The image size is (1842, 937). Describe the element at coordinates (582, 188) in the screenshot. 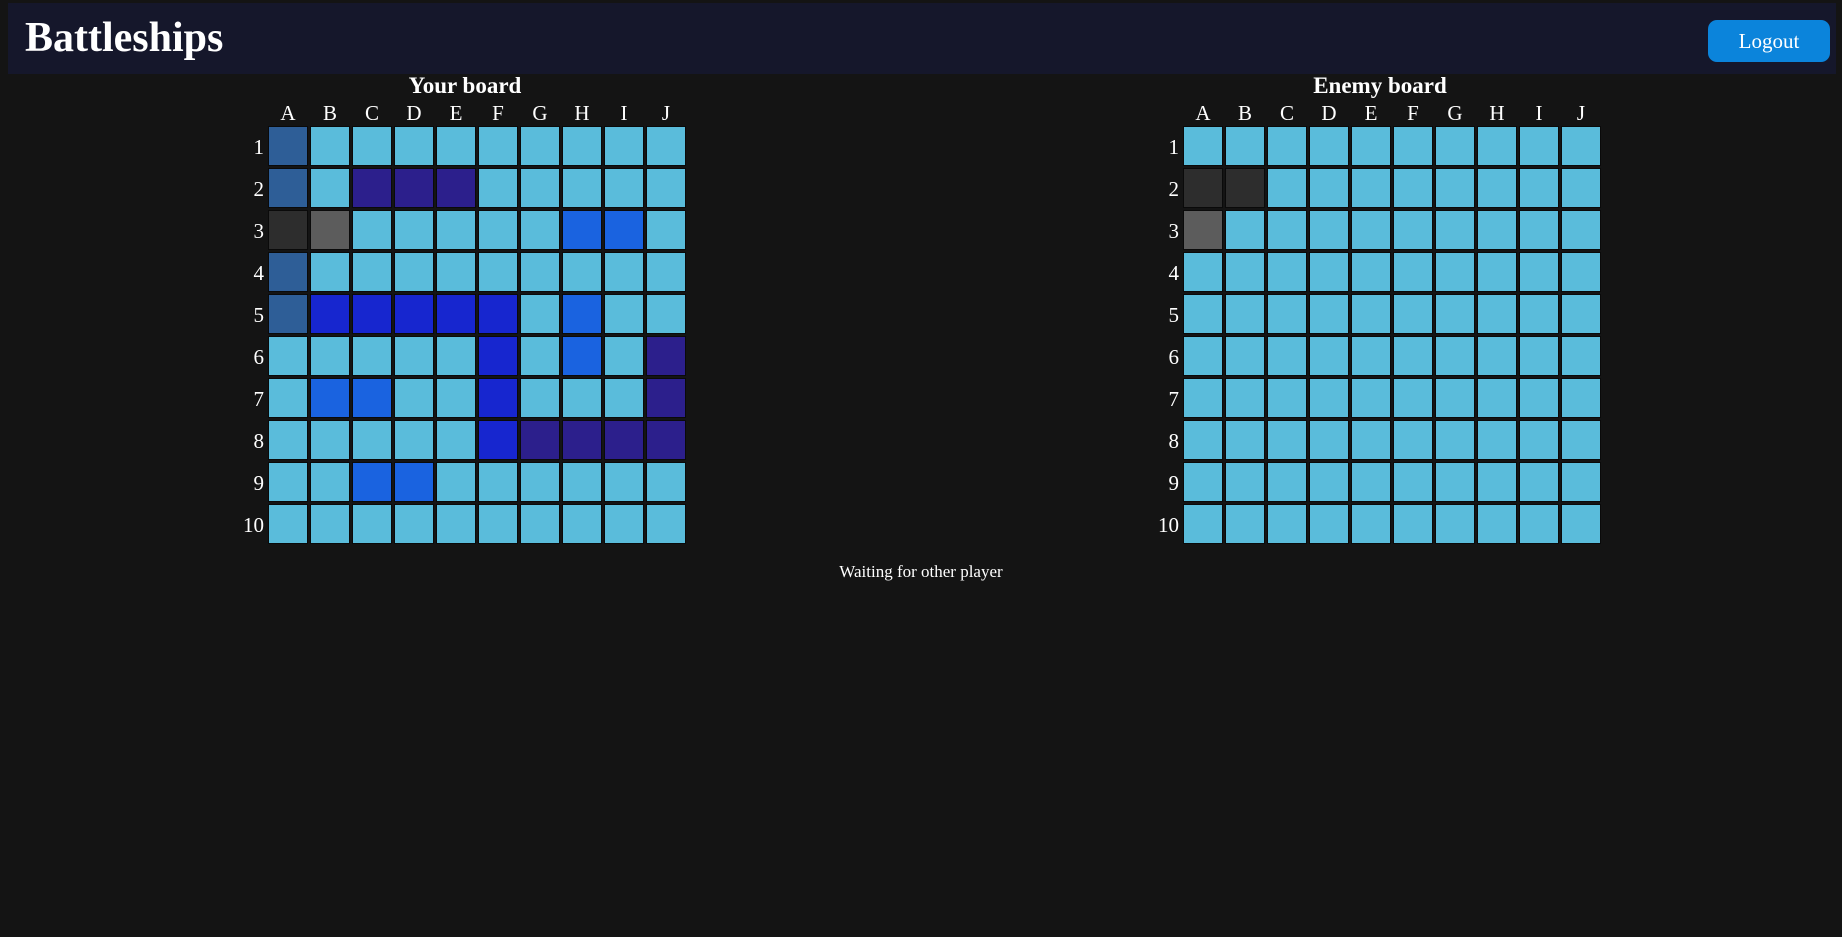

I see `your-board-cell-h2` at that location.